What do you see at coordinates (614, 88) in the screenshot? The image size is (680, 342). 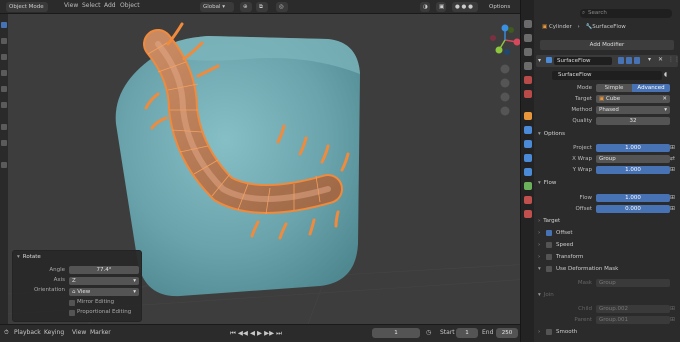 I see `mode-simple-button: Simple` at bounding box center [614, 88].